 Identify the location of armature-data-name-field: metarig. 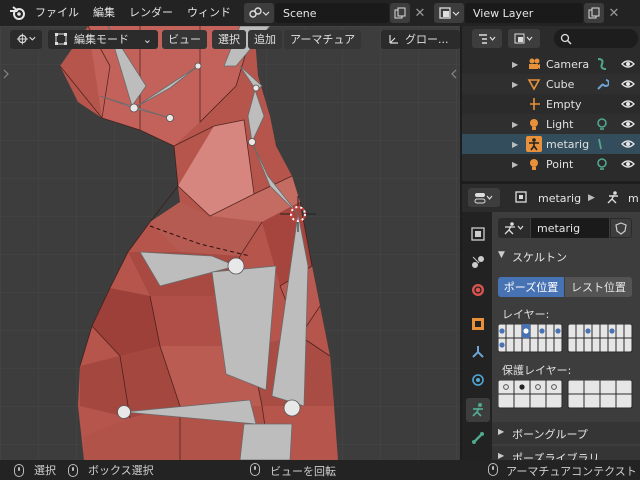
(570, 228).